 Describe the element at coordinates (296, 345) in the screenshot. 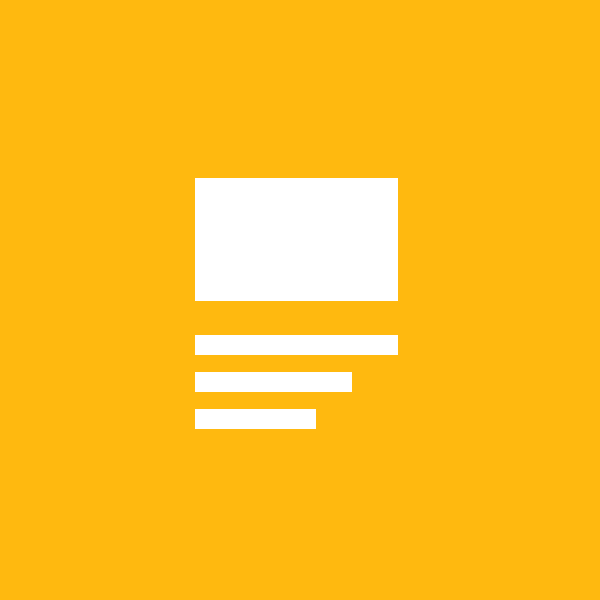

I see `icon-text-line-long` at that location.